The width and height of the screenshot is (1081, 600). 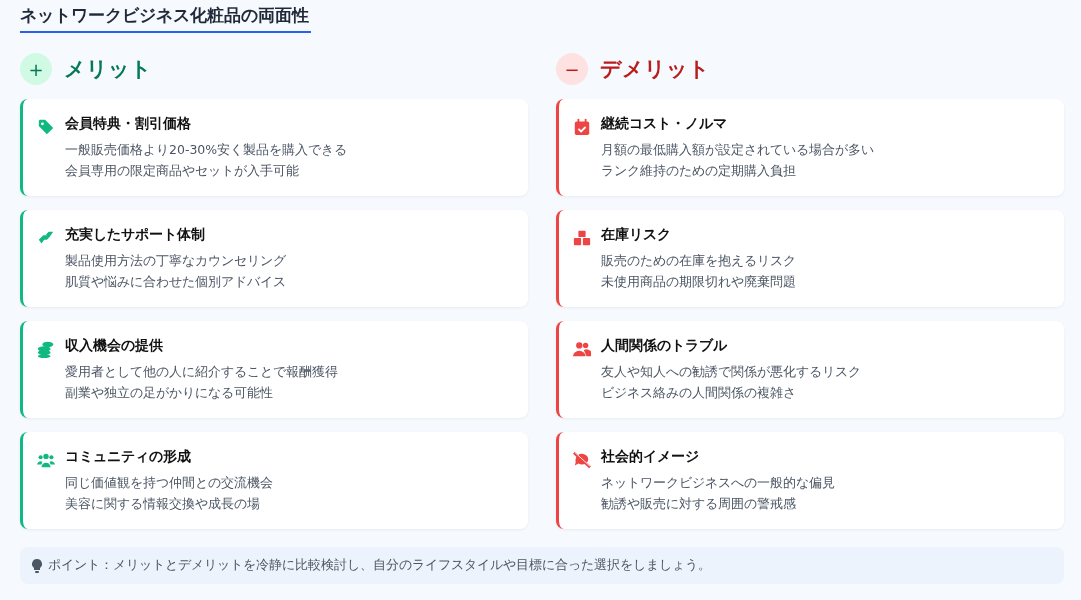 What do you see at coordinates (108, 69) in the screenshot?
I see `column-heading: メリット` at bounding box center [108, 69].